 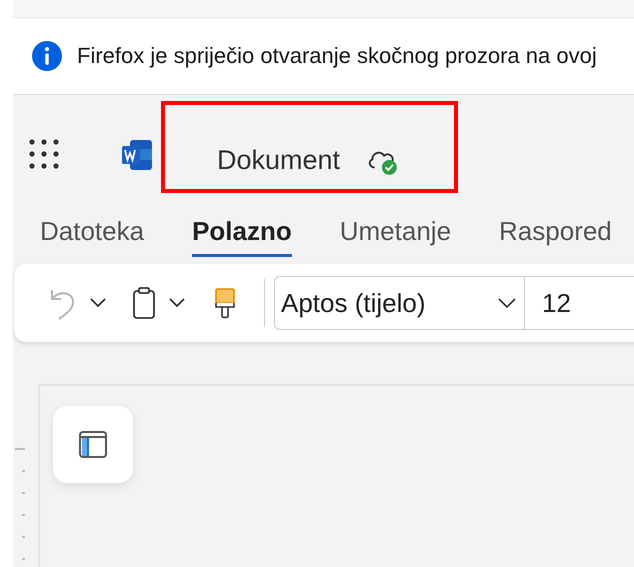 What do you see at coordinates (337, 56) in the screenshot?
I see `notification-text: Firefox je spriječio otvaranje skočnog prozora na ovoj` at bounding box center [337, 56].